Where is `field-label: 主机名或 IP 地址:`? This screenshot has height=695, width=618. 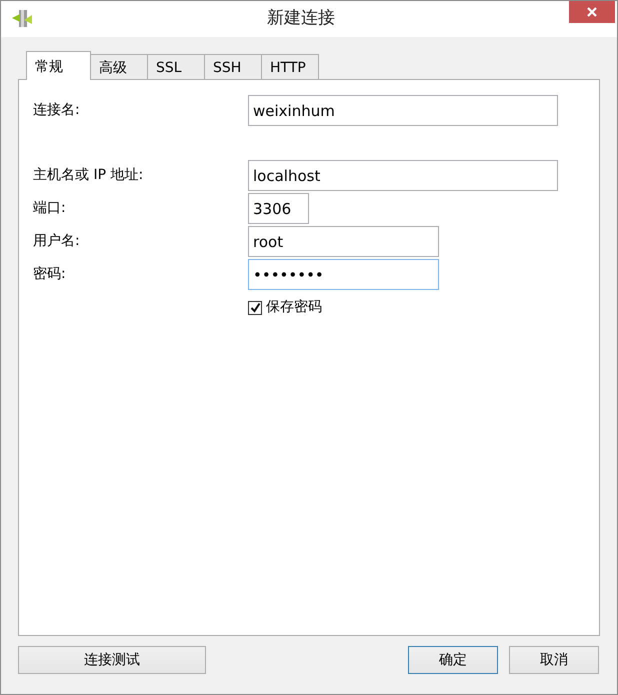
field-label: 主机名或 IP 地址: is located at coordinates (88, 175).